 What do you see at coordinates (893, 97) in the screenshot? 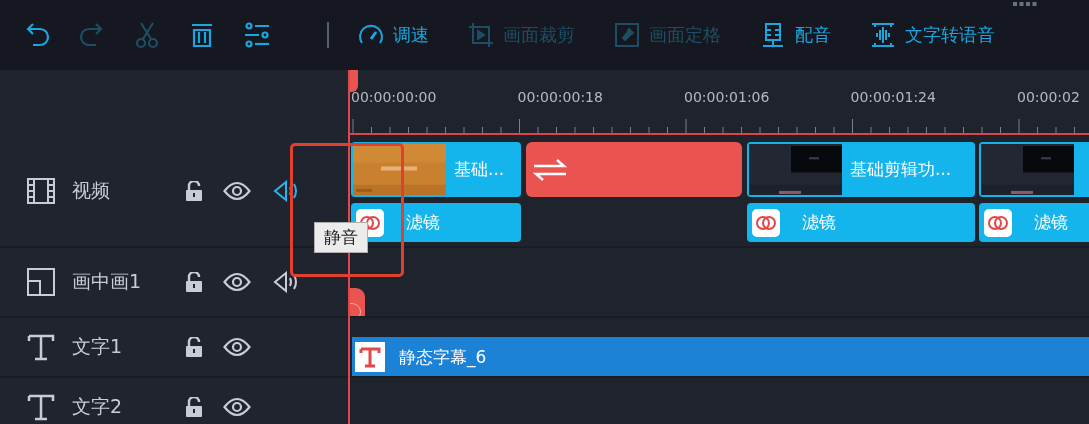
I see `time-label: 00:00:01:24` at bounding box center [893, 97].